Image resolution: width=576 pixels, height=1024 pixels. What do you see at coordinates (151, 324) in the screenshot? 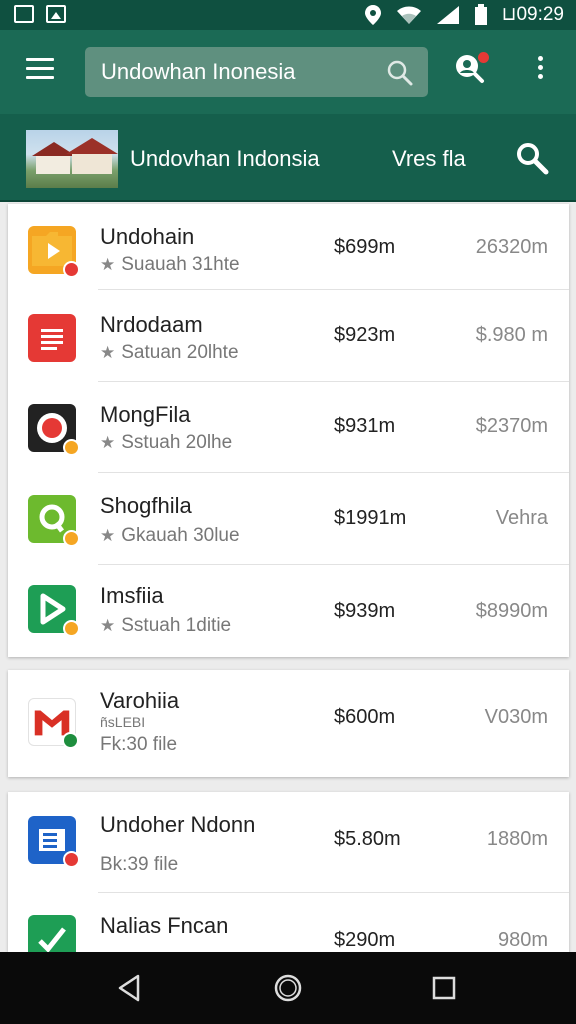
I see `item-title: Nrdodaam` at bounding box center [151, 324].